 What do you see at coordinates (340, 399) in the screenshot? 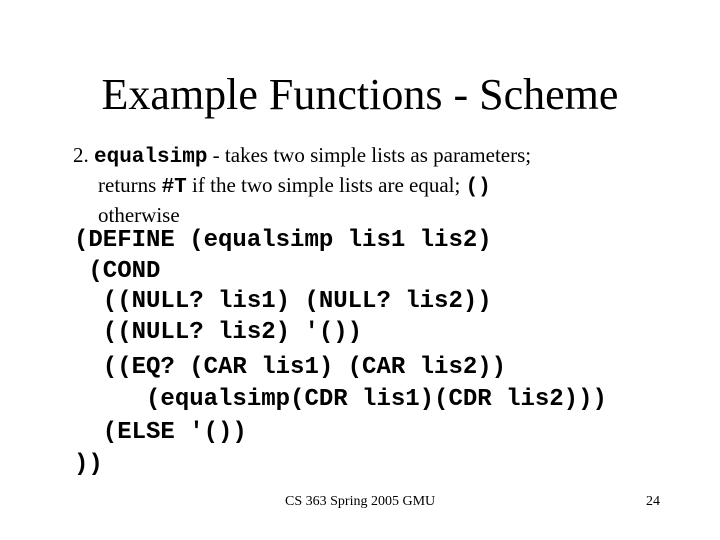
I see `code-line: (equalsimp(CDR lis1)(CDR lis2)))` at bounding box center [340, 399].